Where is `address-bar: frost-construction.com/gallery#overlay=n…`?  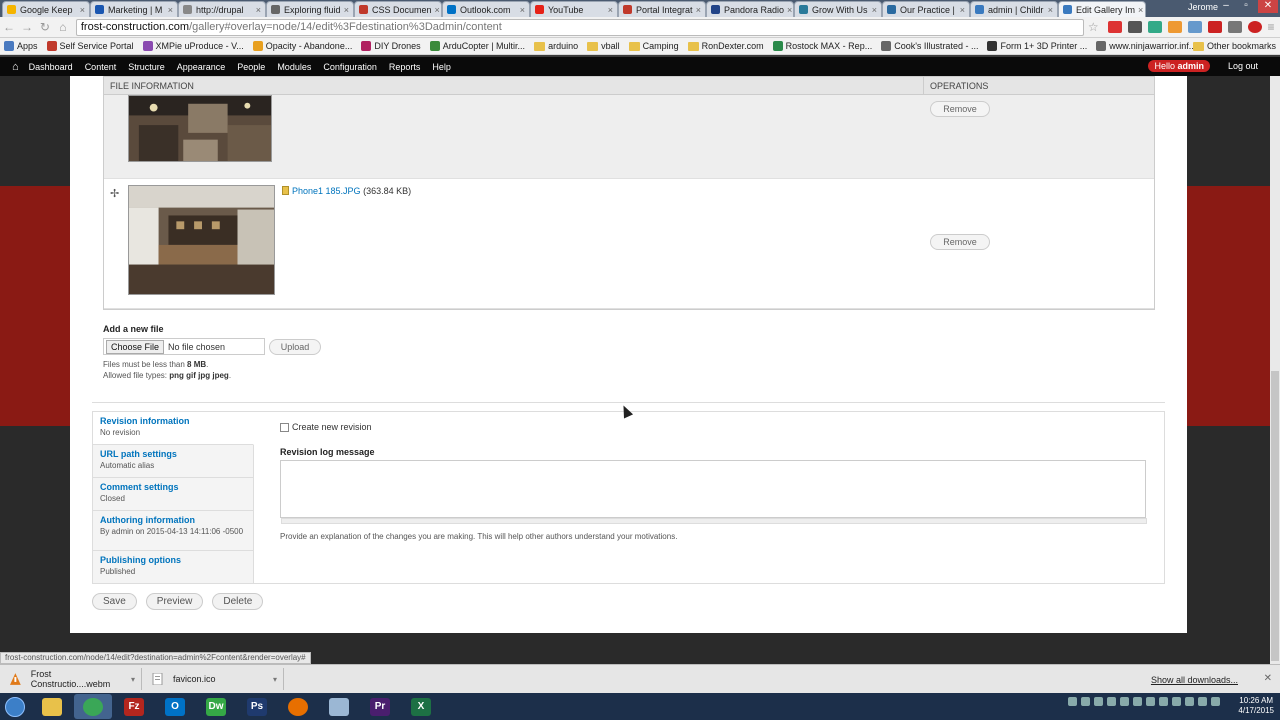
address-bar: frost-construction.com/gallery#overlay=n… is located at coordinates (580, 27).